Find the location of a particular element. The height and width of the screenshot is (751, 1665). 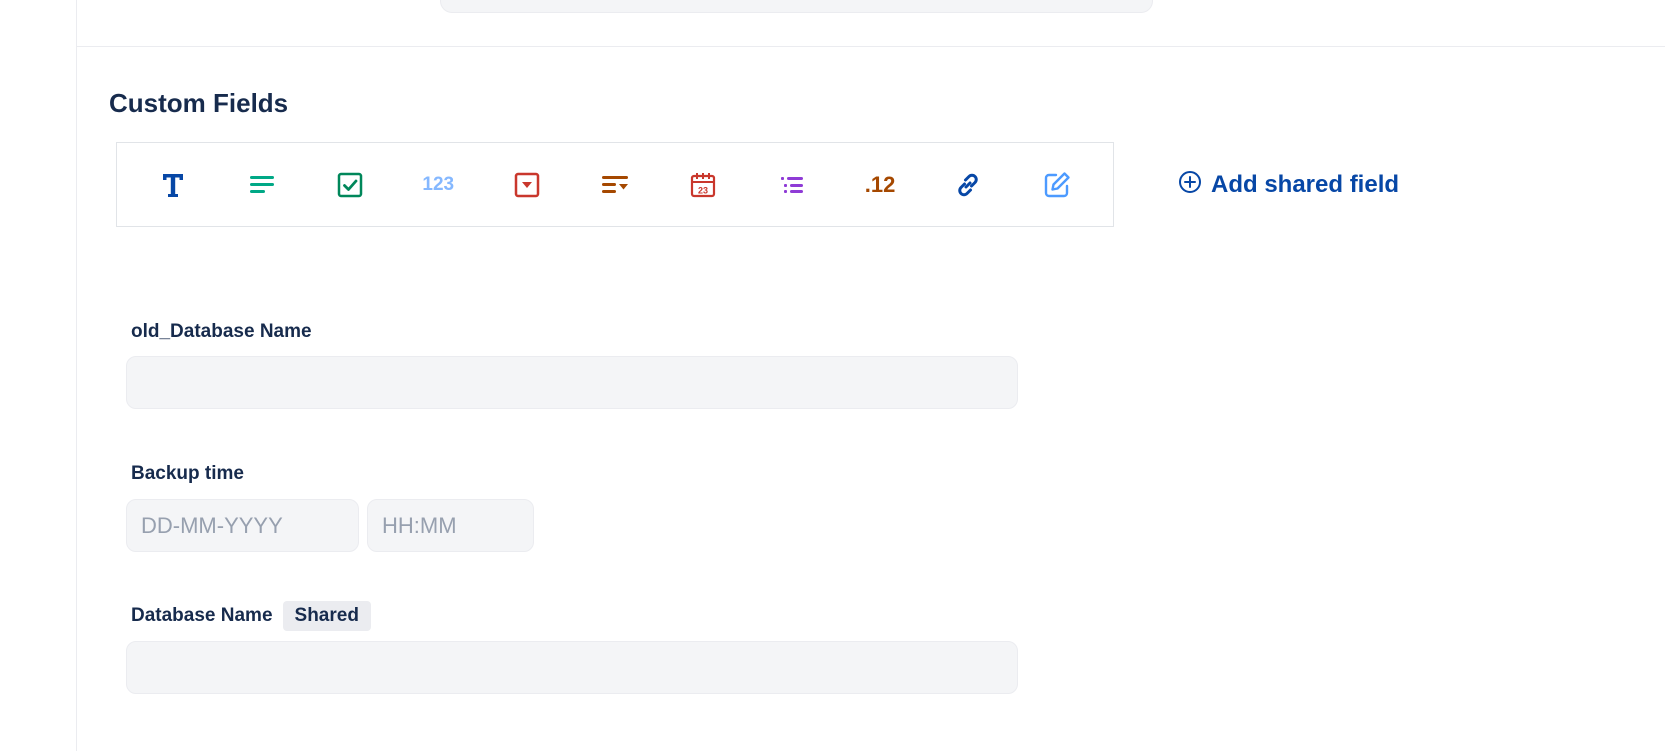

old-database-name-label: old_Database Name is located at coordinates (221, 332).